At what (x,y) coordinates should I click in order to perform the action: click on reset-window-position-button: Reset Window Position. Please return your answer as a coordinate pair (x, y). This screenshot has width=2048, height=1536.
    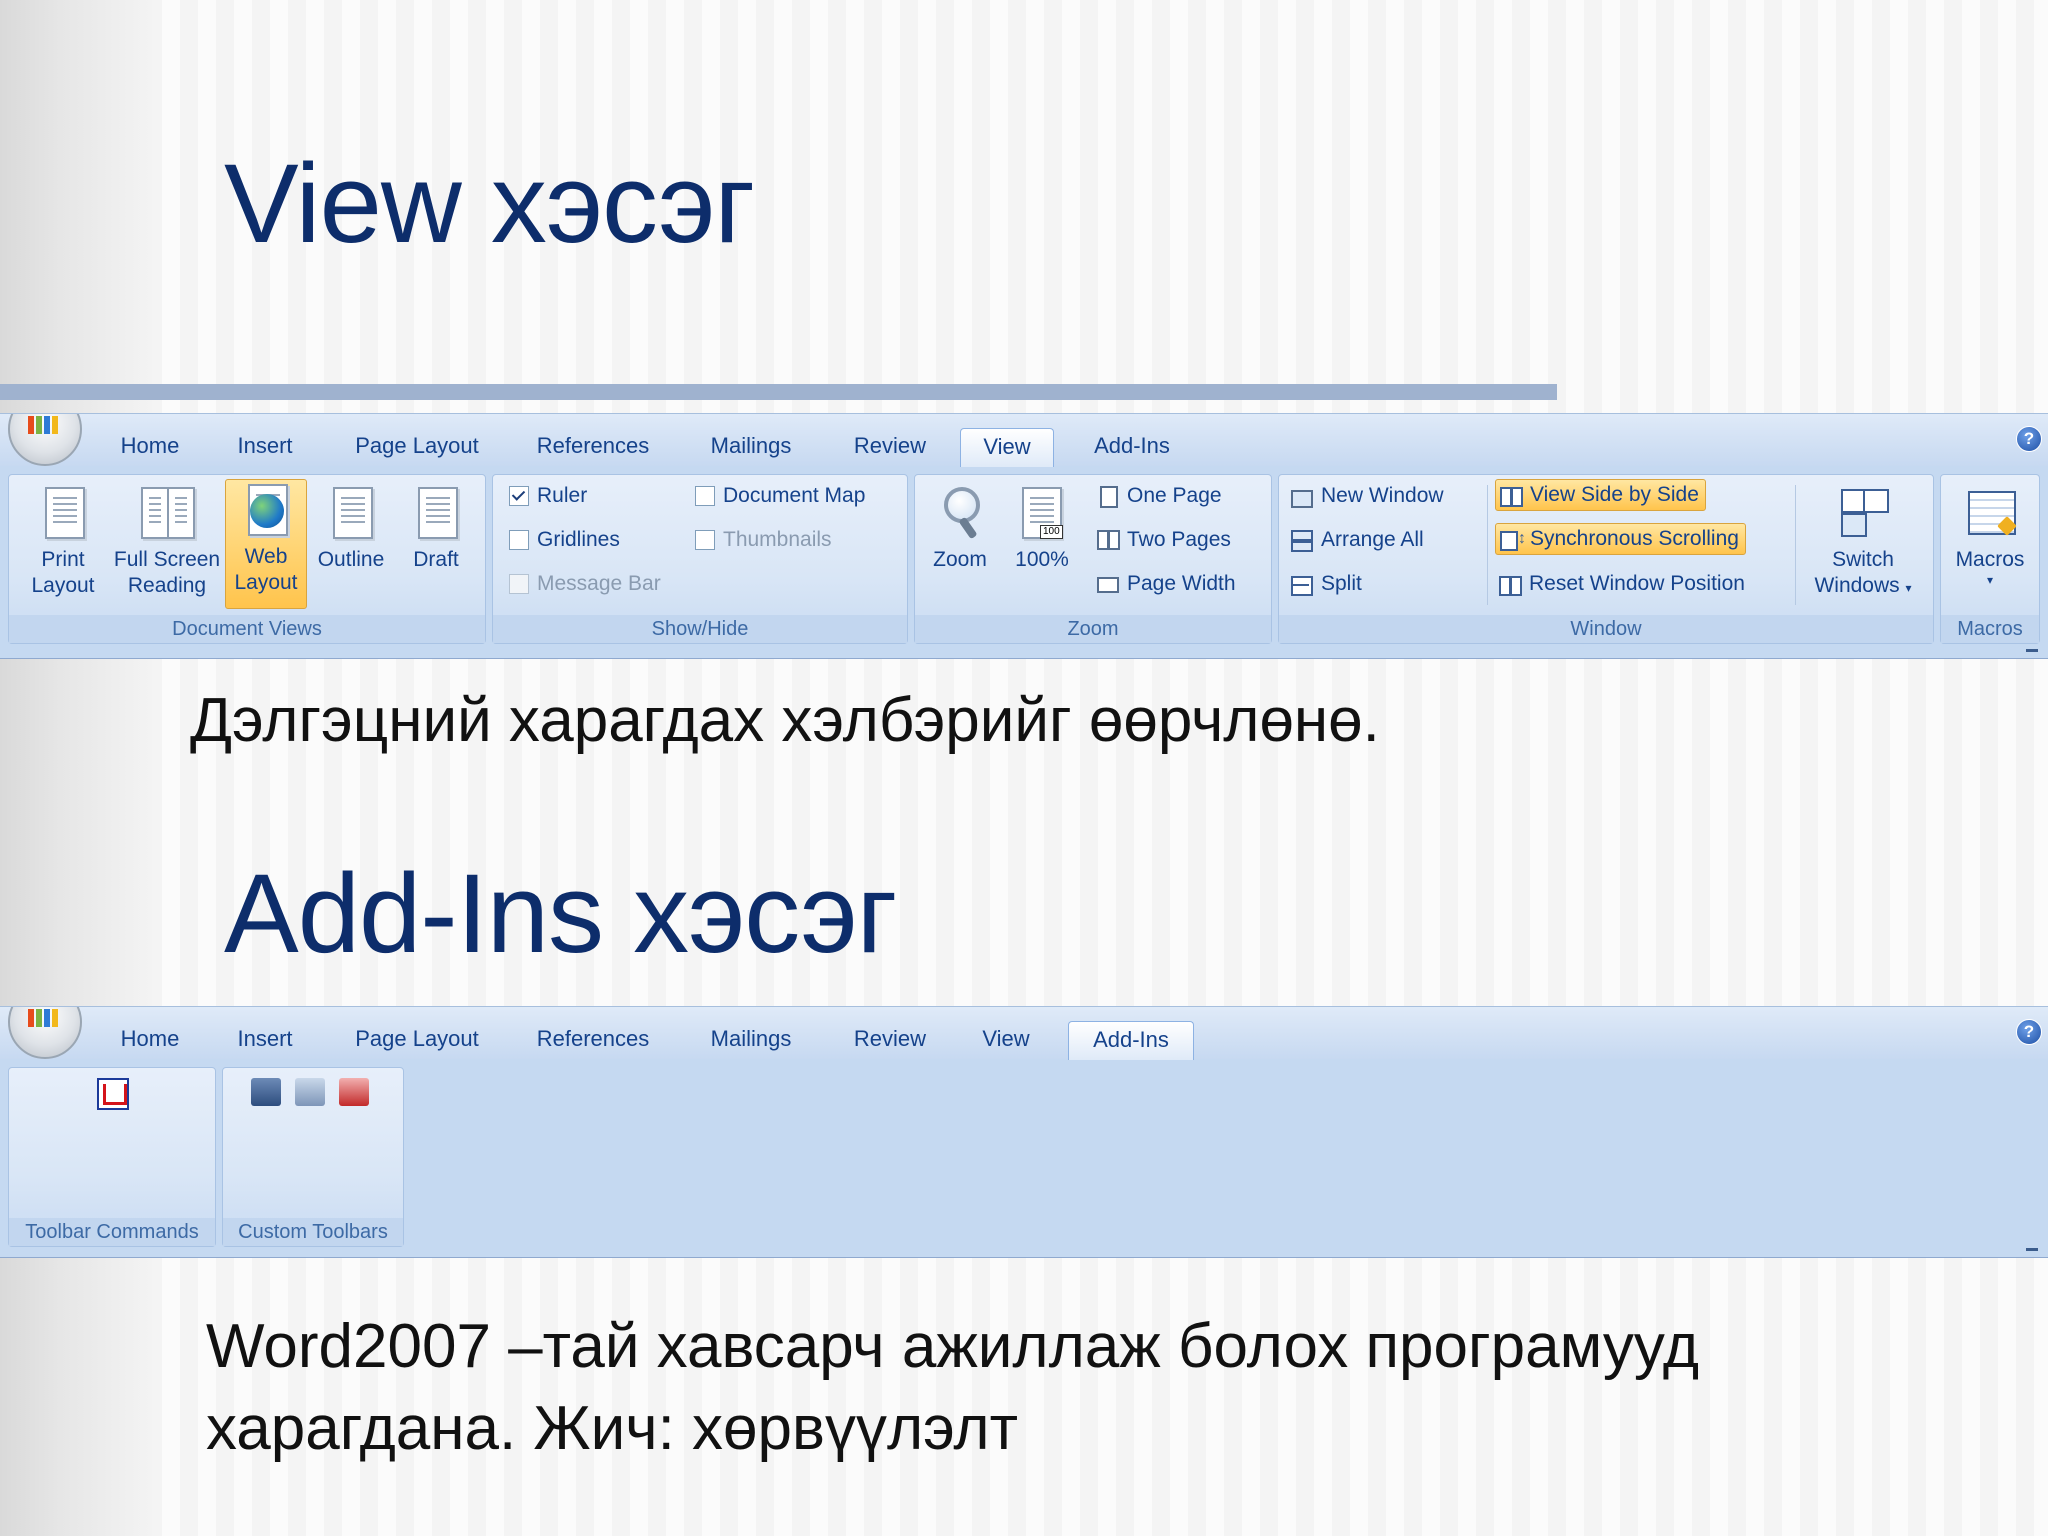
    Looking at the image, I should click on (1622, 584).